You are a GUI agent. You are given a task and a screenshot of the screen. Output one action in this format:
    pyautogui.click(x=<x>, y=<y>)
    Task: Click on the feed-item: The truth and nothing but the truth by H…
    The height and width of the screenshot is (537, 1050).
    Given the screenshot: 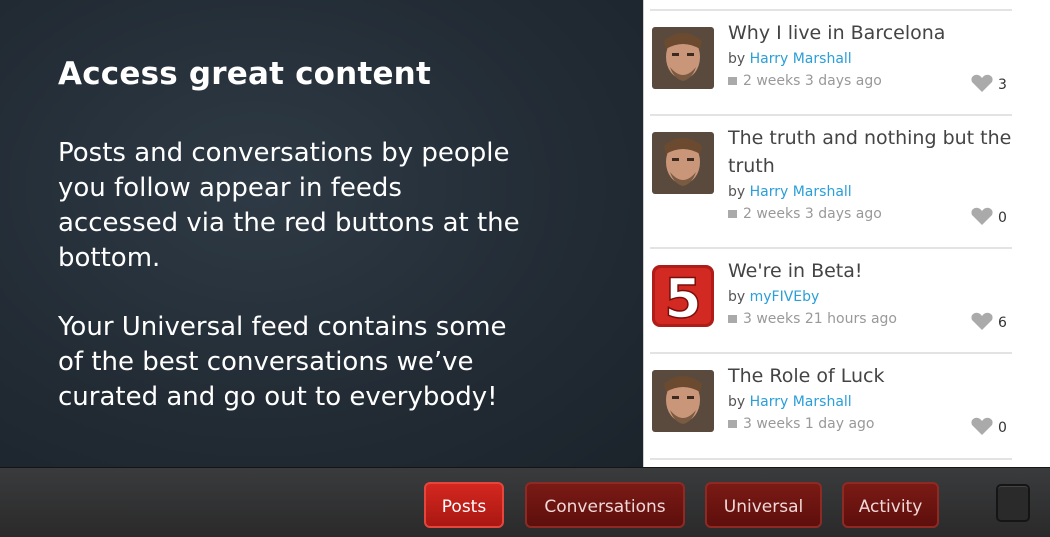 What is the action you would take?
    pyautogui.click(x=831, y=181)
    